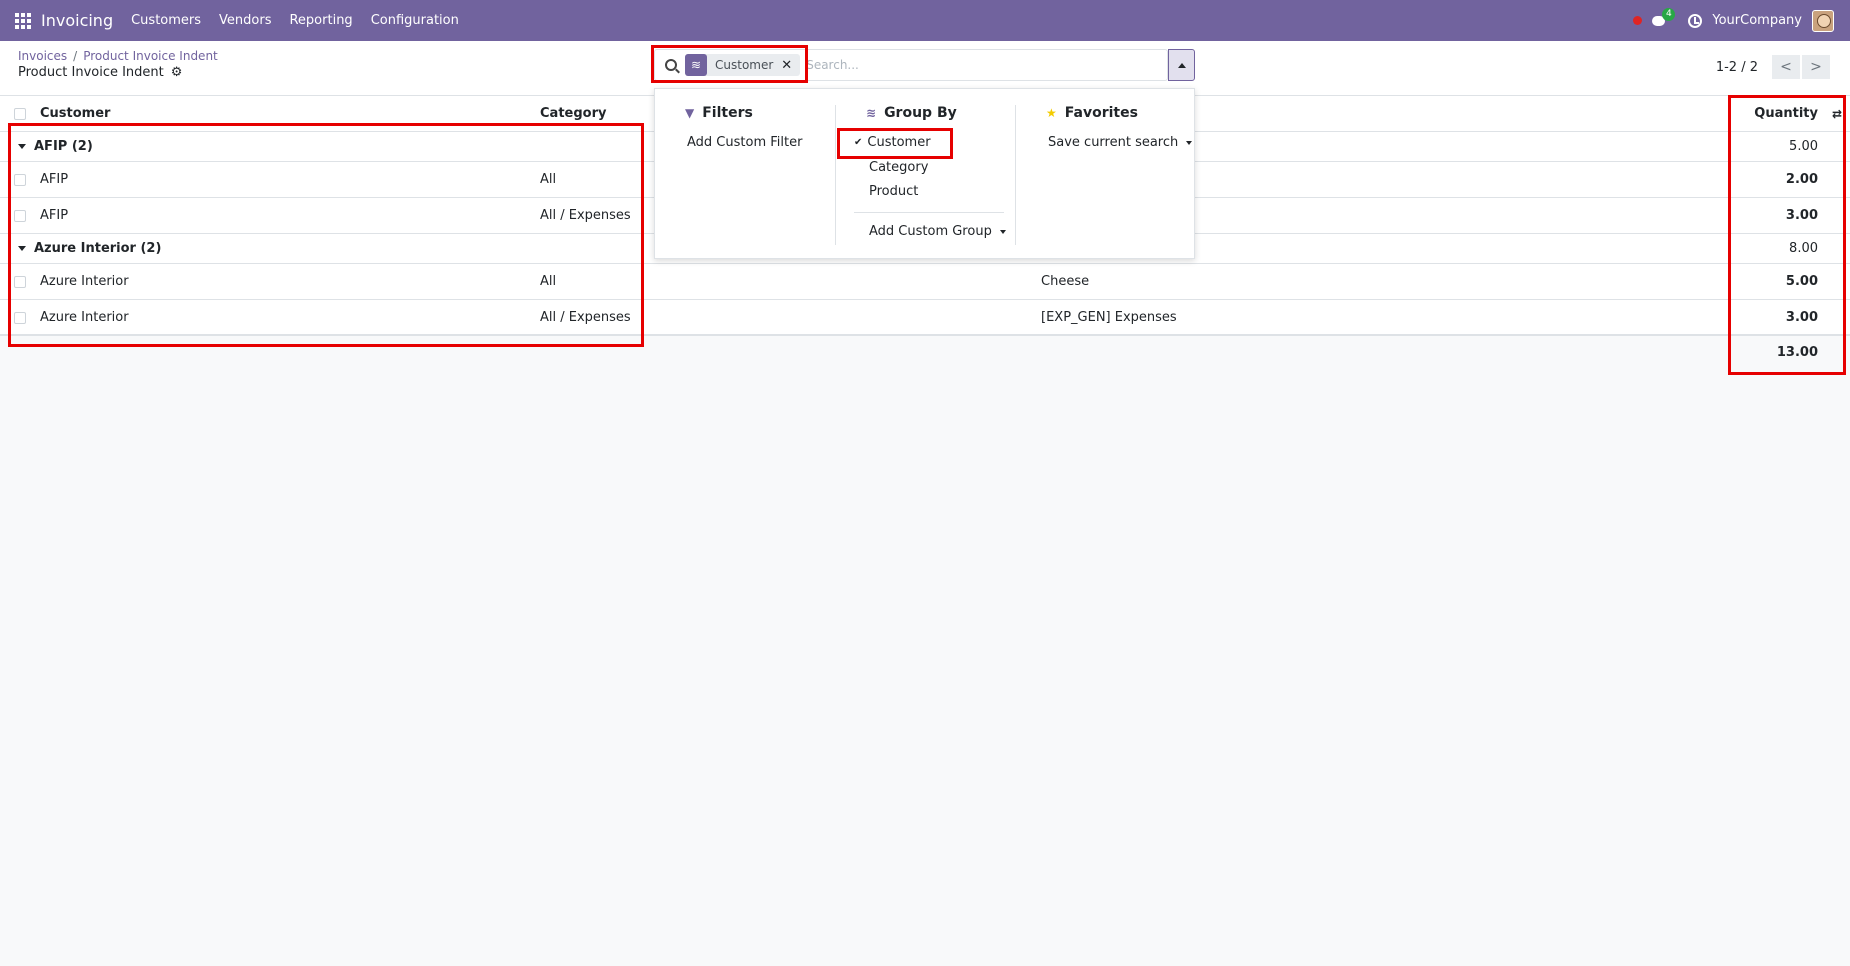  What do you see at coordinates (898, 167) in the screenshot?
I see `groupby-option-category: Category` at bounding box center [898, 167].